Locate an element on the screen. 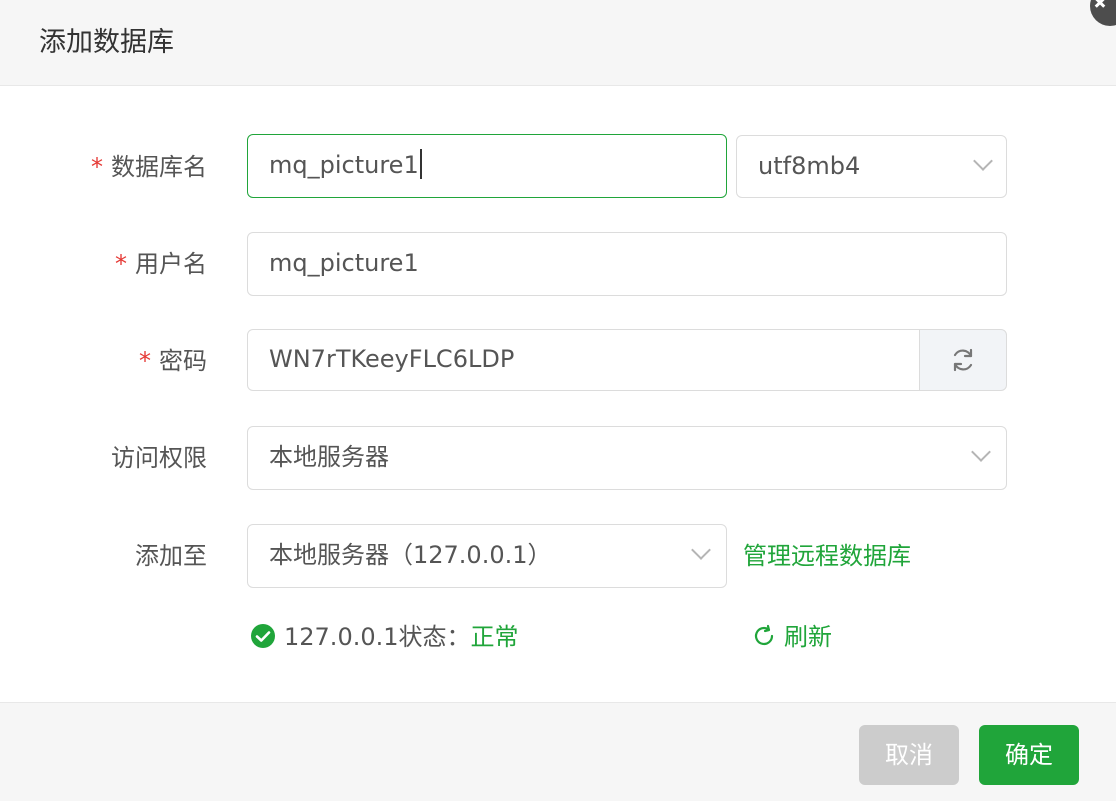 Image resolution: width=1116 pixels, height=801 pixels. manage-remote-db-link: 管理远程数据库 is located at coordinates (827, 556).